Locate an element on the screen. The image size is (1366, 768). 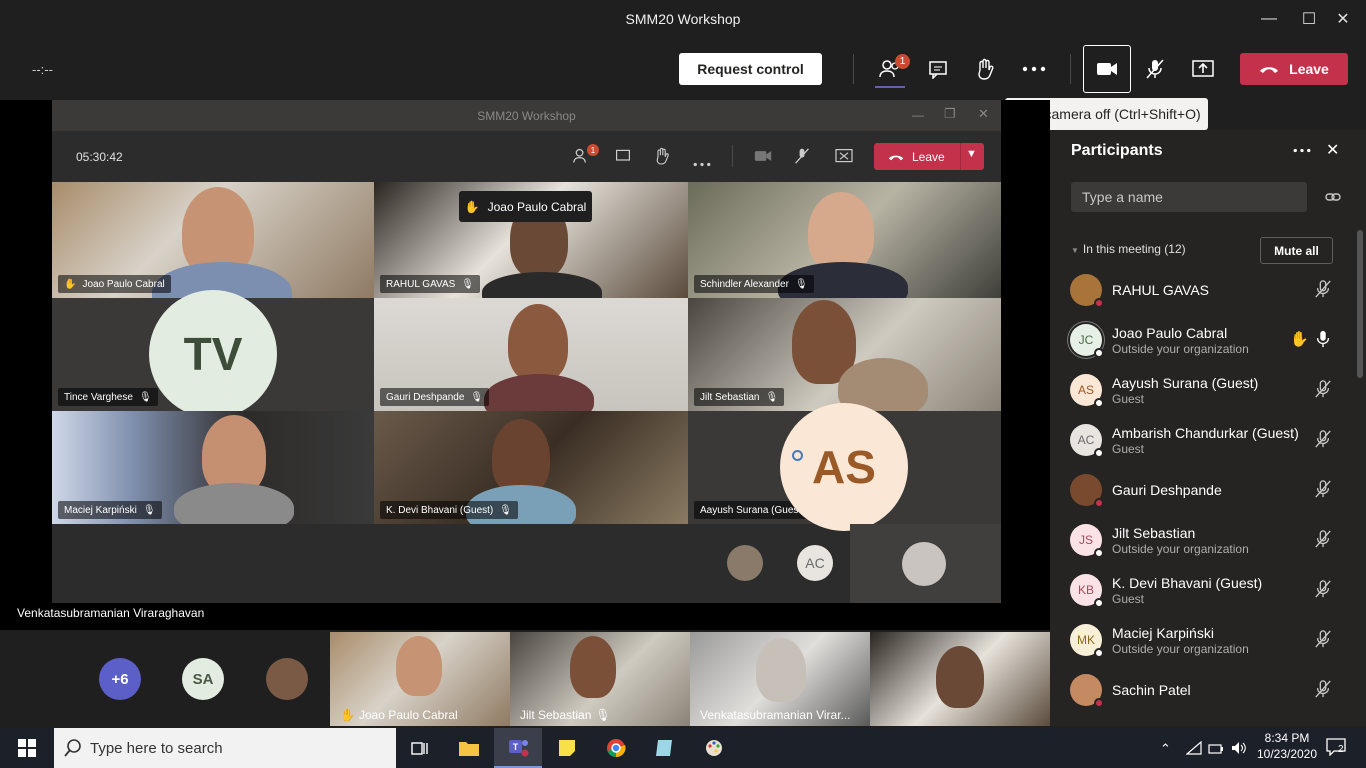
share-screen-button is located at coordinates (1203, 69).